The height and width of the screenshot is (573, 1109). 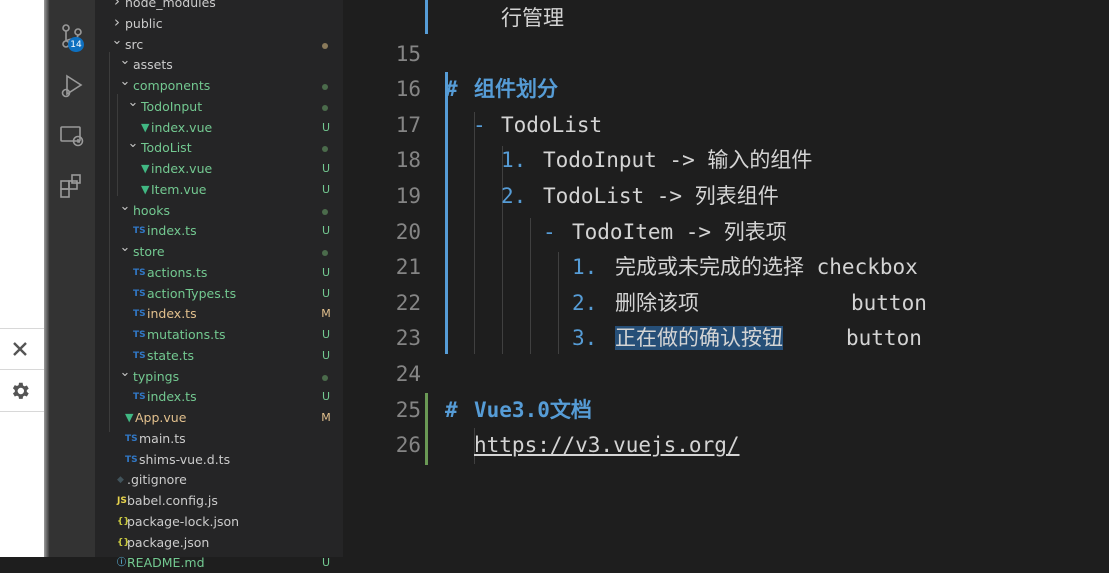 I want to click on tree-file-item: {} package-lock.json, so click(x=219, y=522).